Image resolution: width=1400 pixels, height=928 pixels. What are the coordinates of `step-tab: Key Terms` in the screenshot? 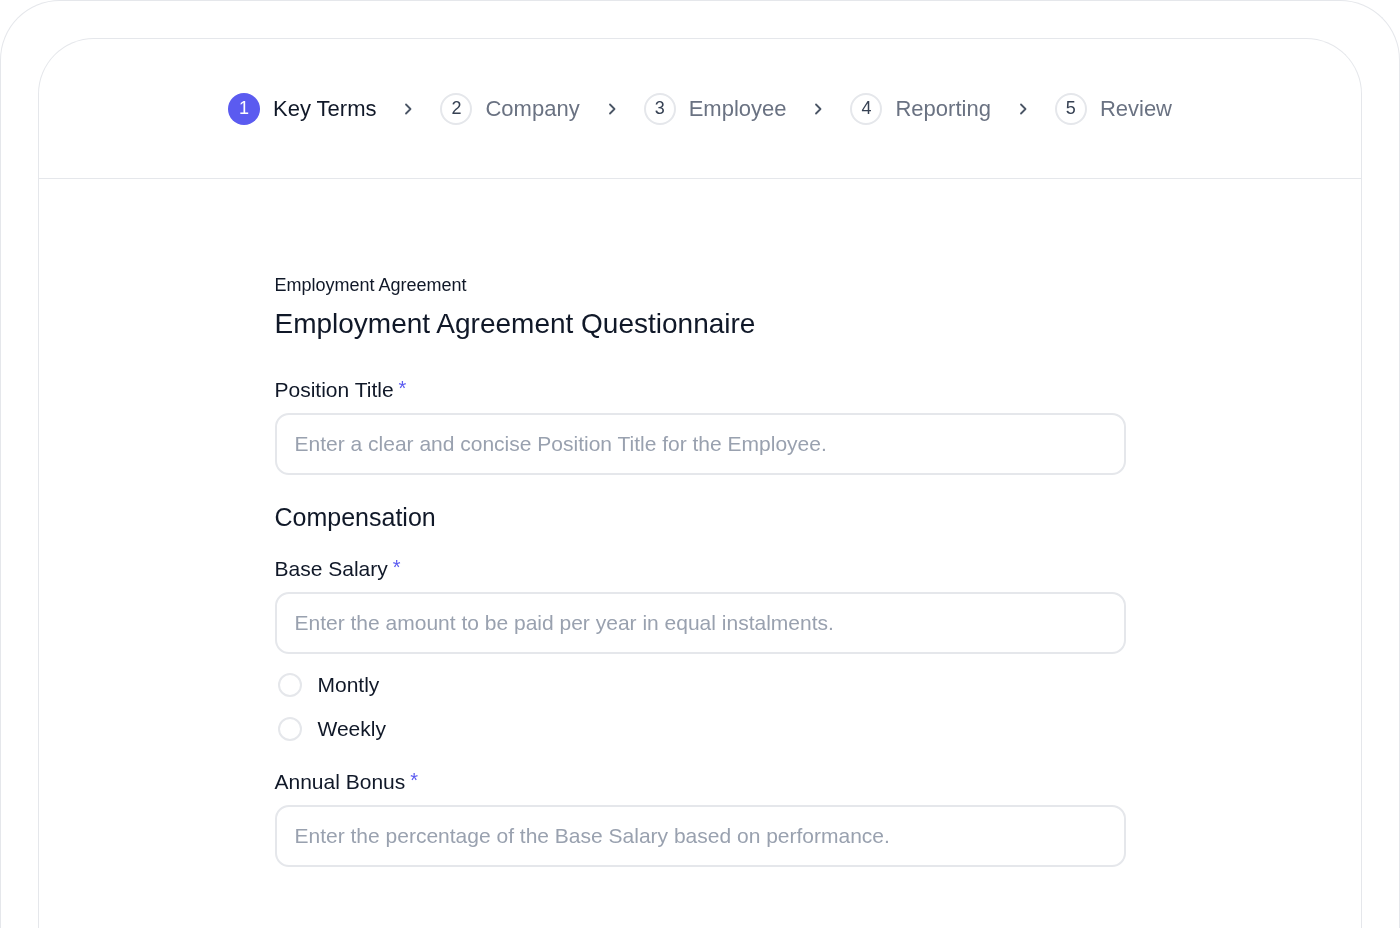 It's located at (324, 108).